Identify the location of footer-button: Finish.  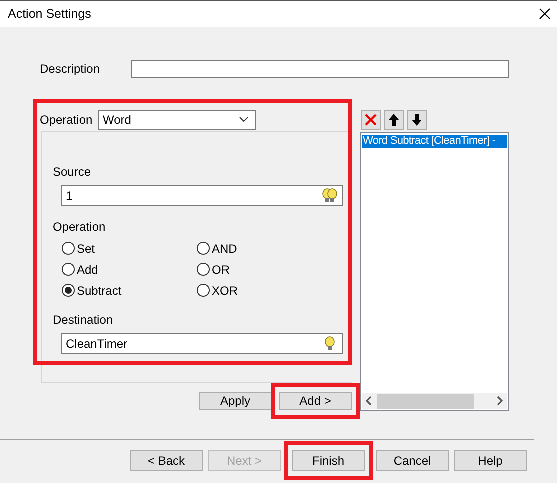
(328, 460).